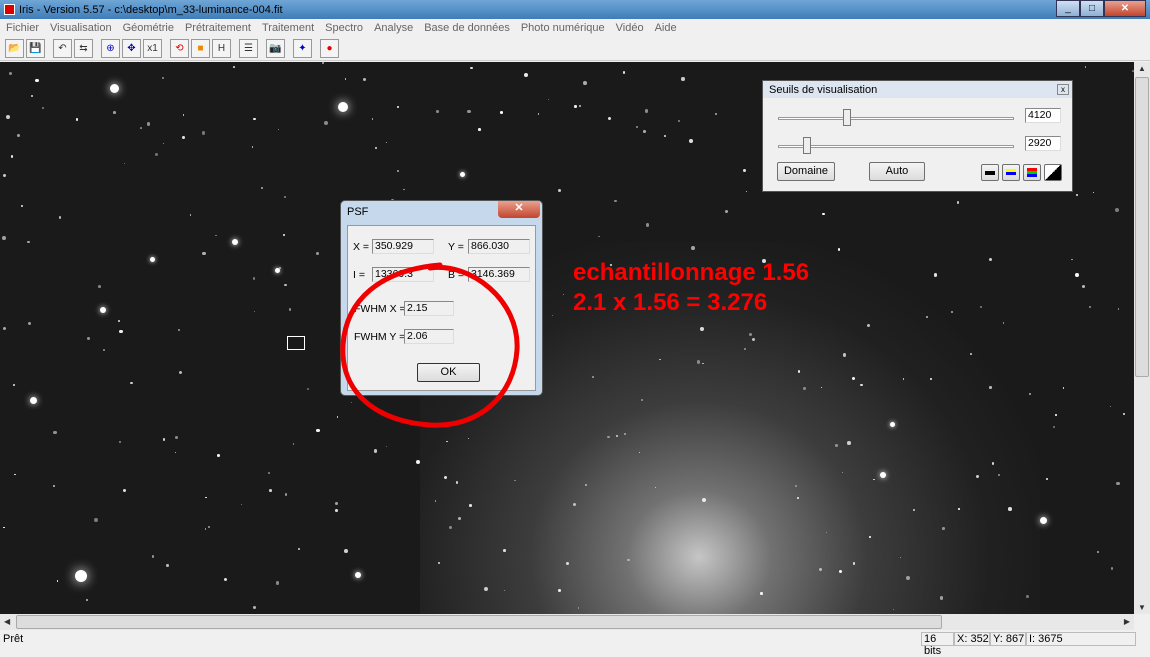  I want to click on annotation-line-2: 2.1 x 1.56 = 3.276, so click(670, 302).